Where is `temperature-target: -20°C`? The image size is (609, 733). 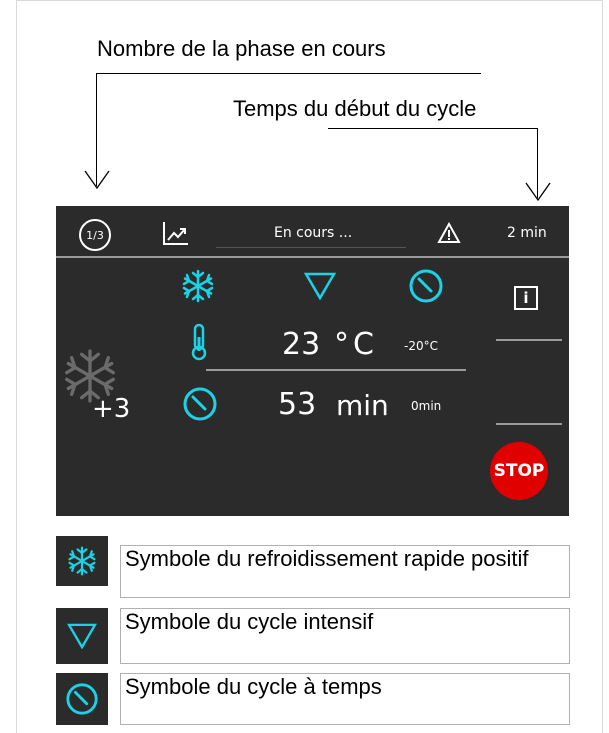 temperature-target: -20°C is located at coordinates (421, 346).